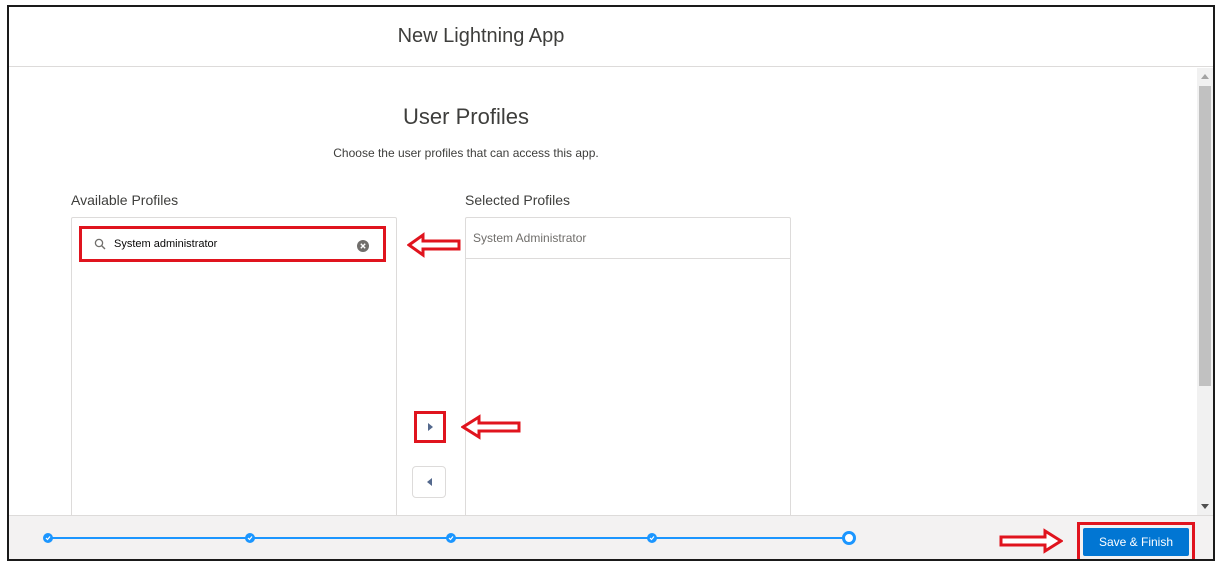  Describe the element at coordinates (1031, 541) in the screenshot. I see `annotation-arrow-right-icon` at that location.